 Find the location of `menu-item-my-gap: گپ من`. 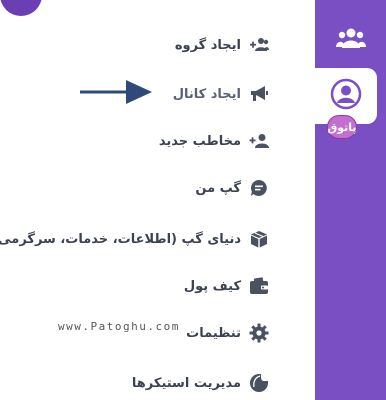

menu-item-my-gap: گپ من is located at coordinates (232, 188).